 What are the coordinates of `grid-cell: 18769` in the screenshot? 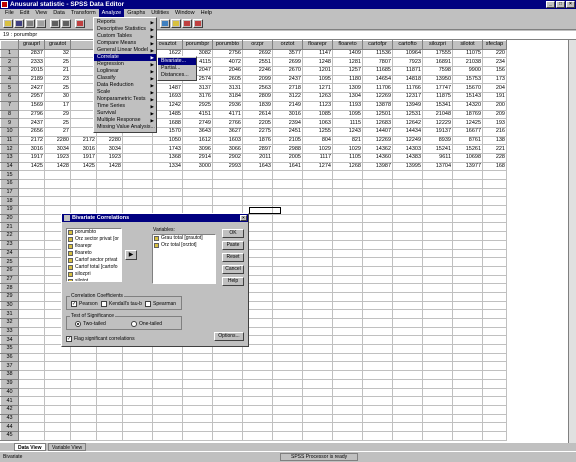 It's located at (467, 114).